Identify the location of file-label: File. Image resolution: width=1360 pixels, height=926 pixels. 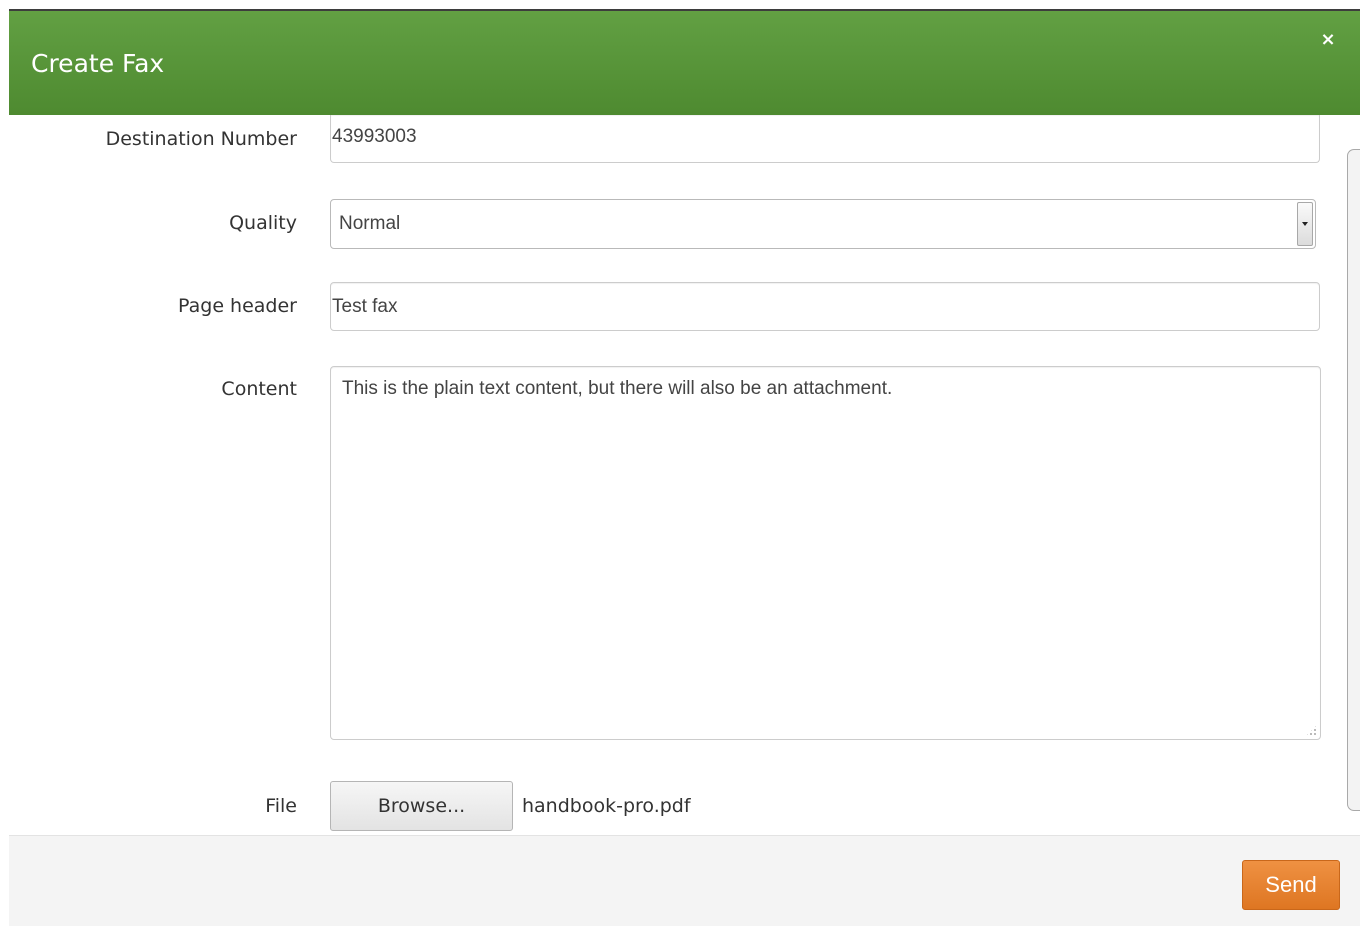
(281, 806).